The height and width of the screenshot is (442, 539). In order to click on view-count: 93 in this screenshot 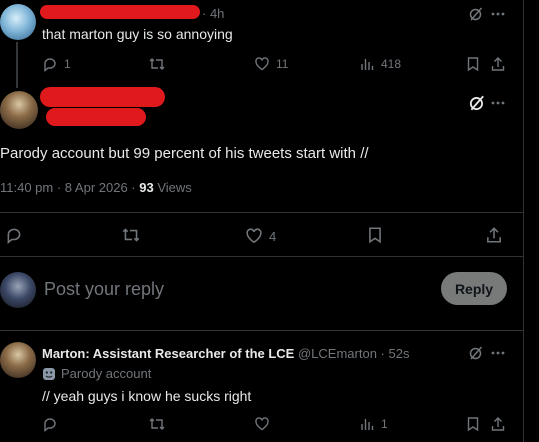, I will do `click(146, 187)`.